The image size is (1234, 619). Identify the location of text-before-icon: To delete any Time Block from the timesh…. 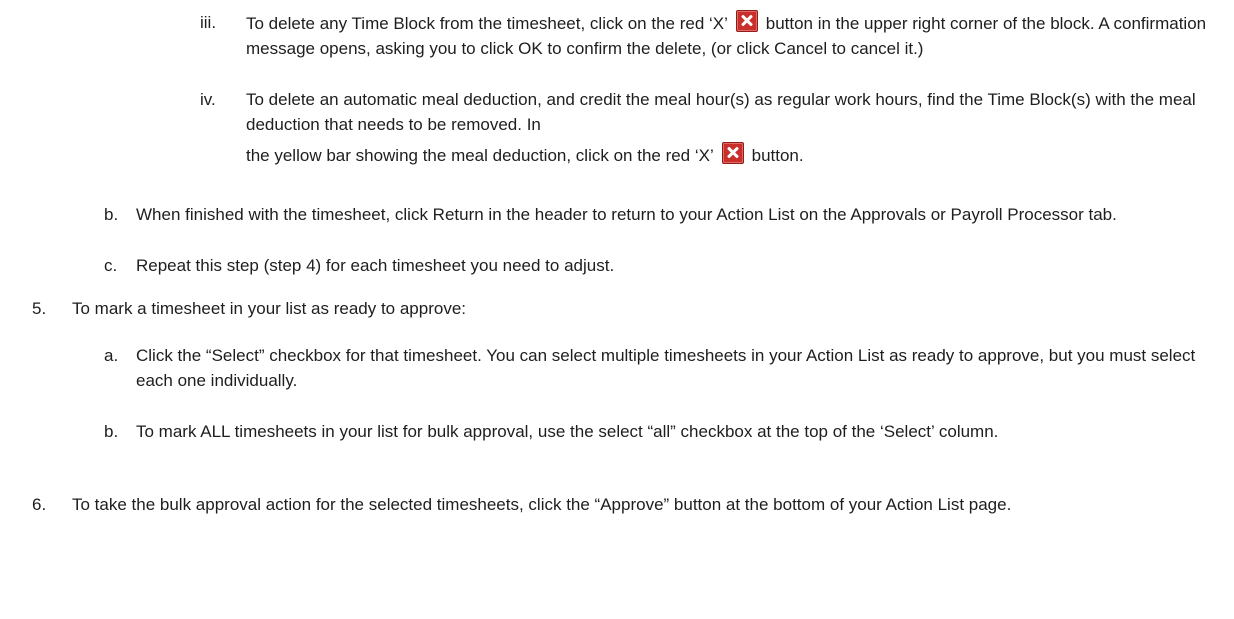
(487, 23).